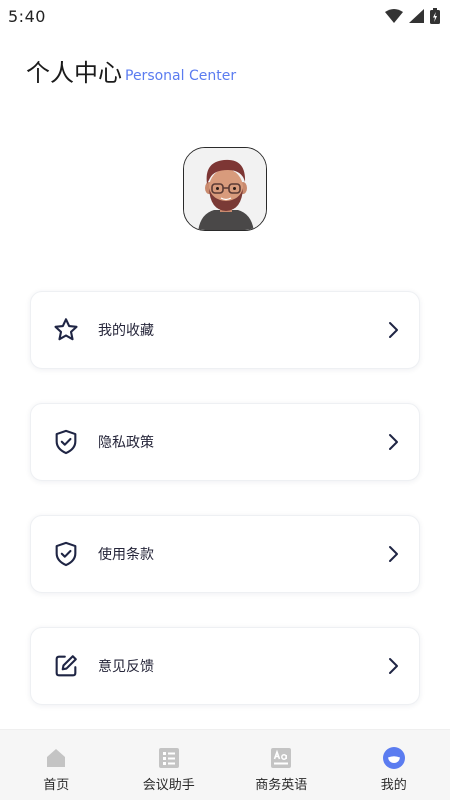  What do you see at coordinates (168, 785) in the screenshot?
I see `nav-label: 会议助手` at bounding box center [168, 785].